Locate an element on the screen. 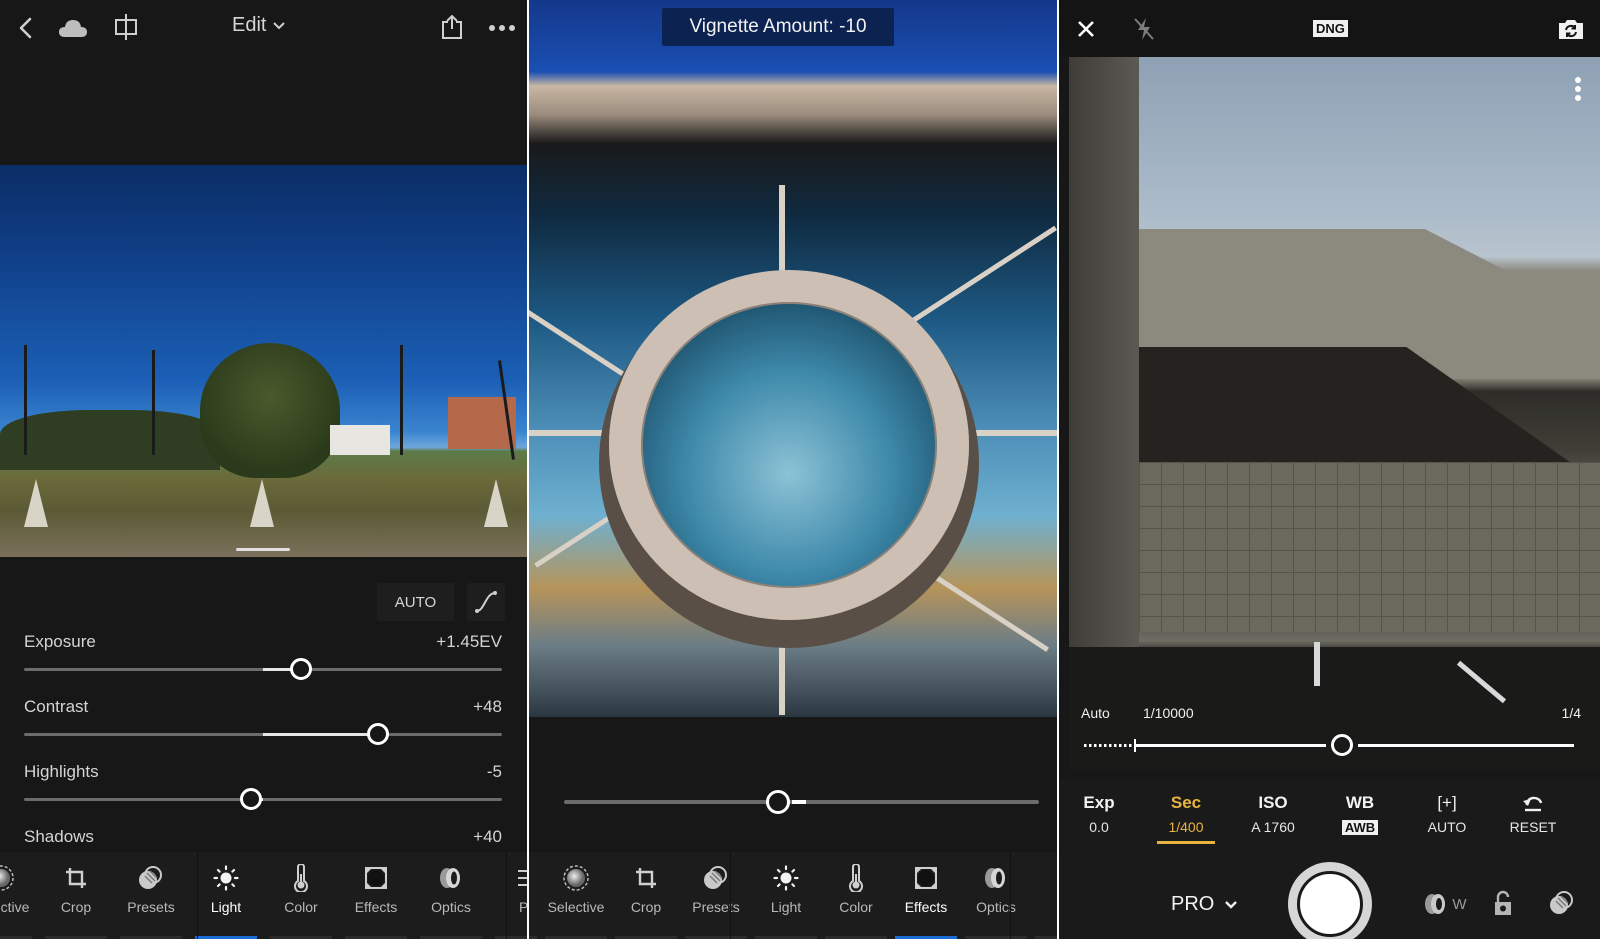 This screenshot has width=1600, height=939. pro-control-exp: Exp 0.0 is located at coordinates (1099, 814).